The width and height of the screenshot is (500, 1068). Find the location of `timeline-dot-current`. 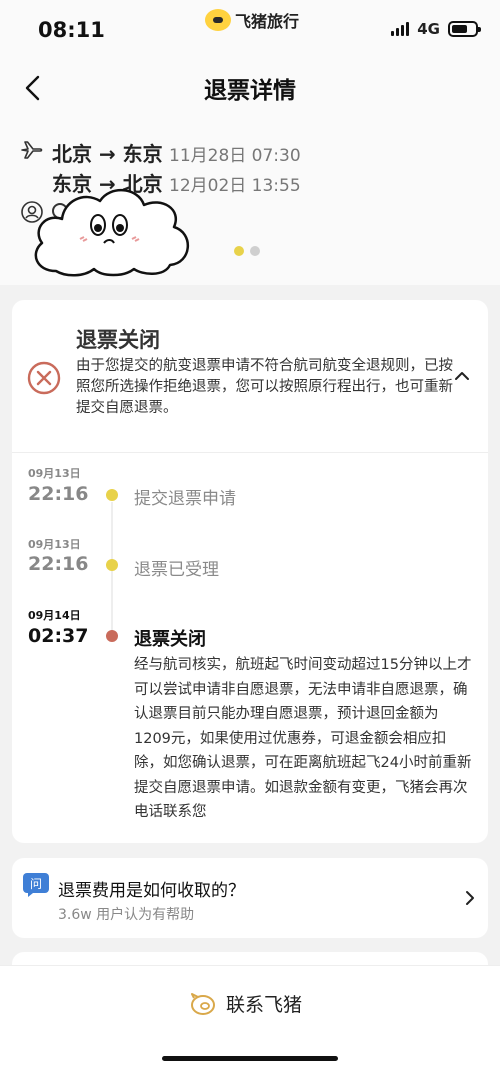

timeline-dot-current is located at coordinates (112, 636).